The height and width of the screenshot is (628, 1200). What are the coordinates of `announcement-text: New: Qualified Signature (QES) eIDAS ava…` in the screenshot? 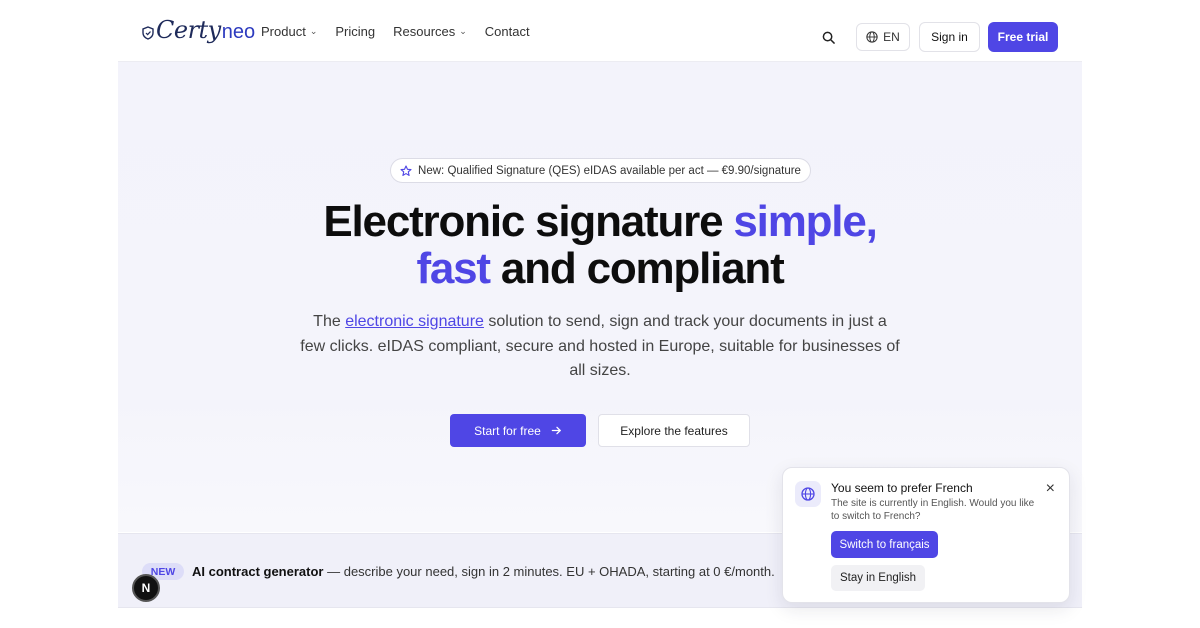 It's located at (609, 170).